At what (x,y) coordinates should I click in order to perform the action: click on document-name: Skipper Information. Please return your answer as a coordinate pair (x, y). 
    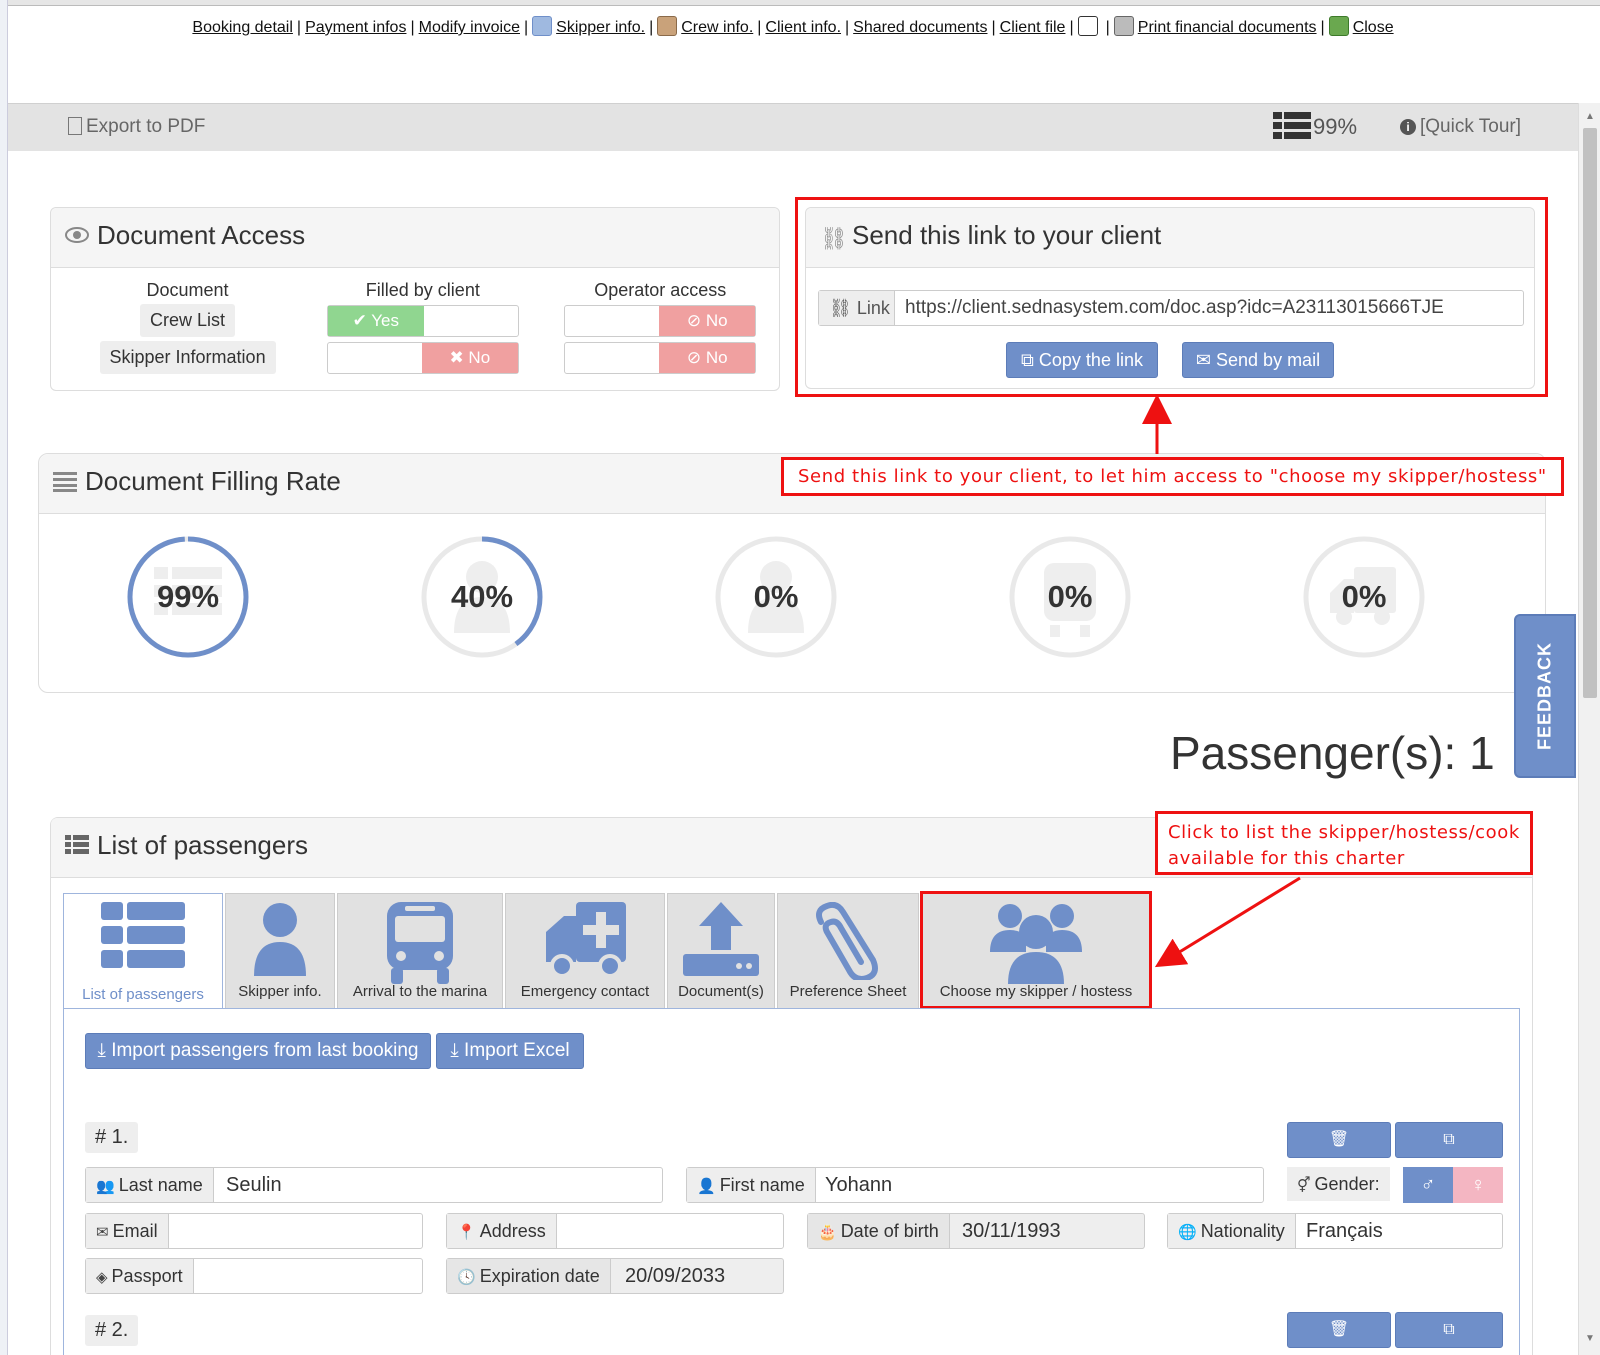
    Looking at the image, I should click on (187, 357).